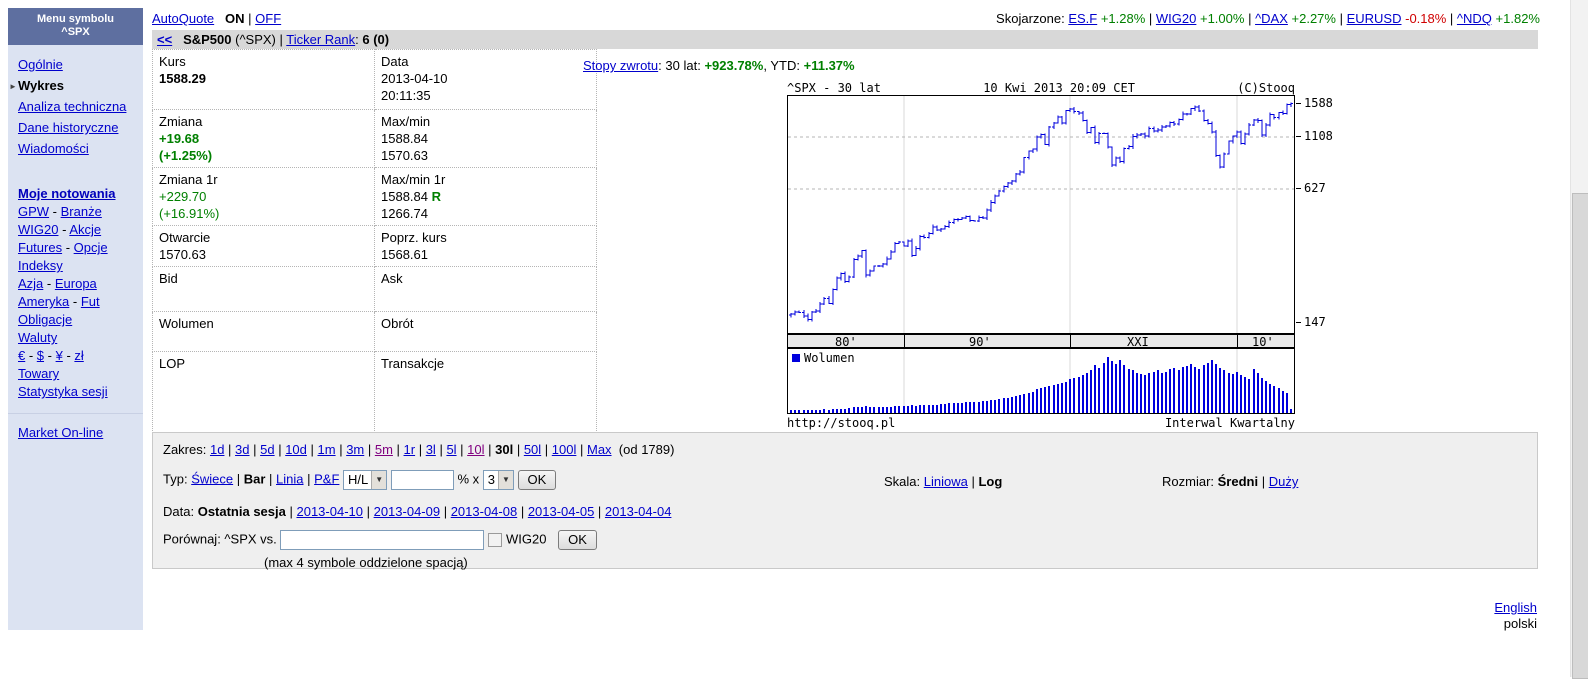 This screenshot has width=1588, height=679. I want to click on scrollbar-thumb, so click(1580, 436).